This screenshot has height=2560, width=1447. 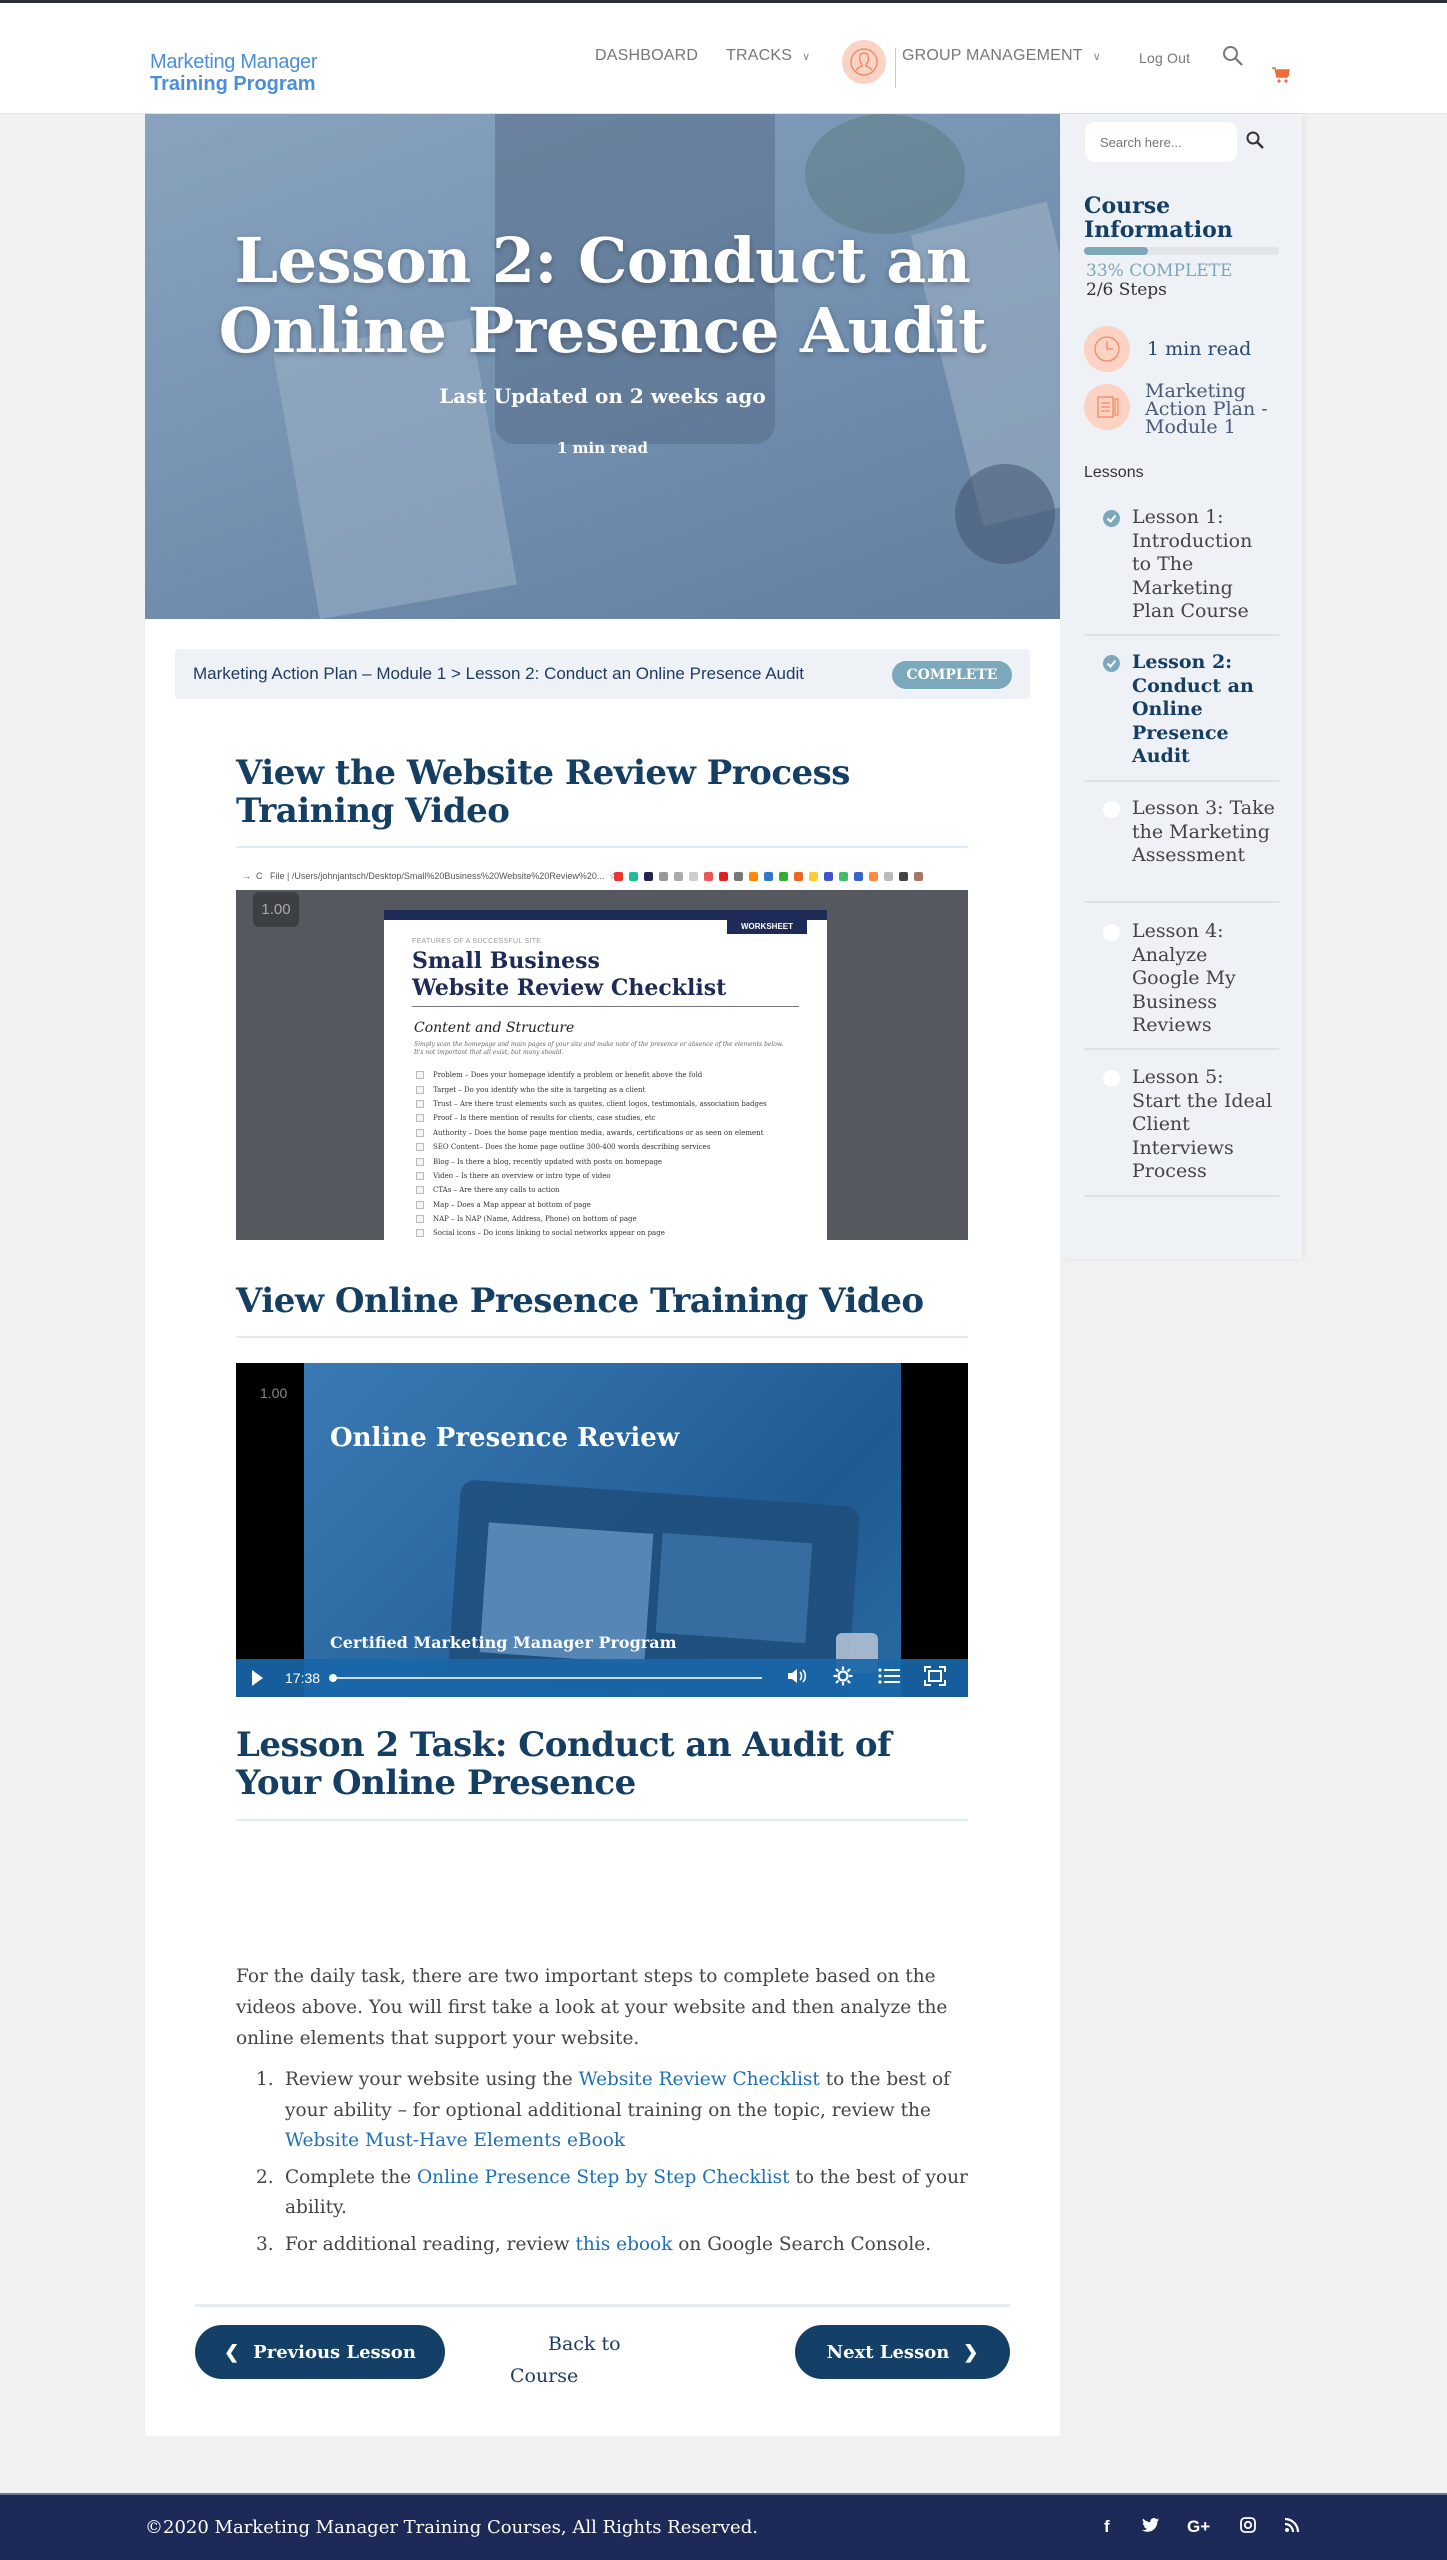 I want to click on google-plus-icon: G+, so click(x=1198, y=2527).